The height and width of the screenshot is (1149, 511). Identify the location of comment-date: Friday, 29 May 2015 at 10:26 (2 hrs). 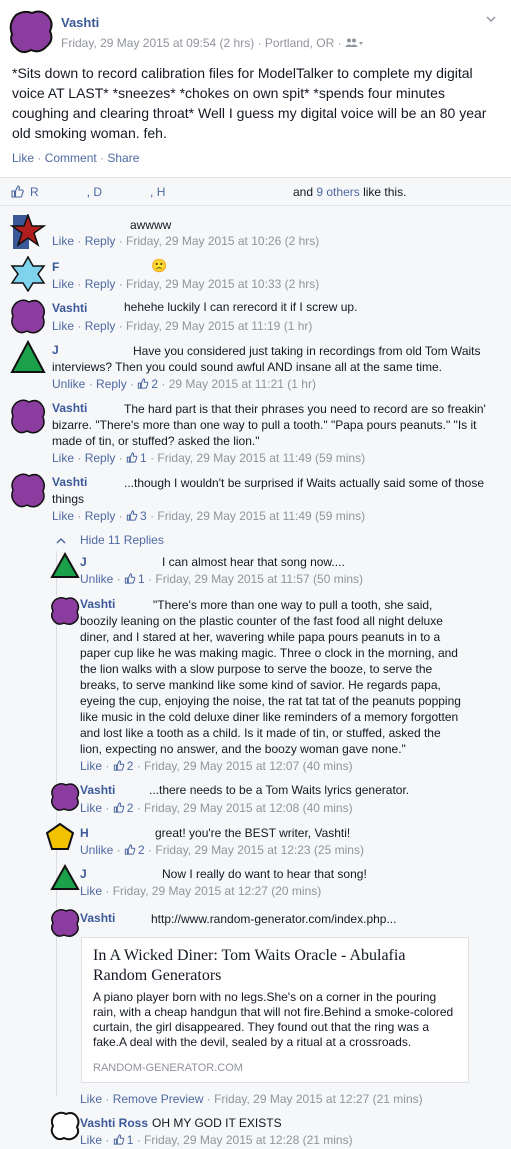
(222, 241).